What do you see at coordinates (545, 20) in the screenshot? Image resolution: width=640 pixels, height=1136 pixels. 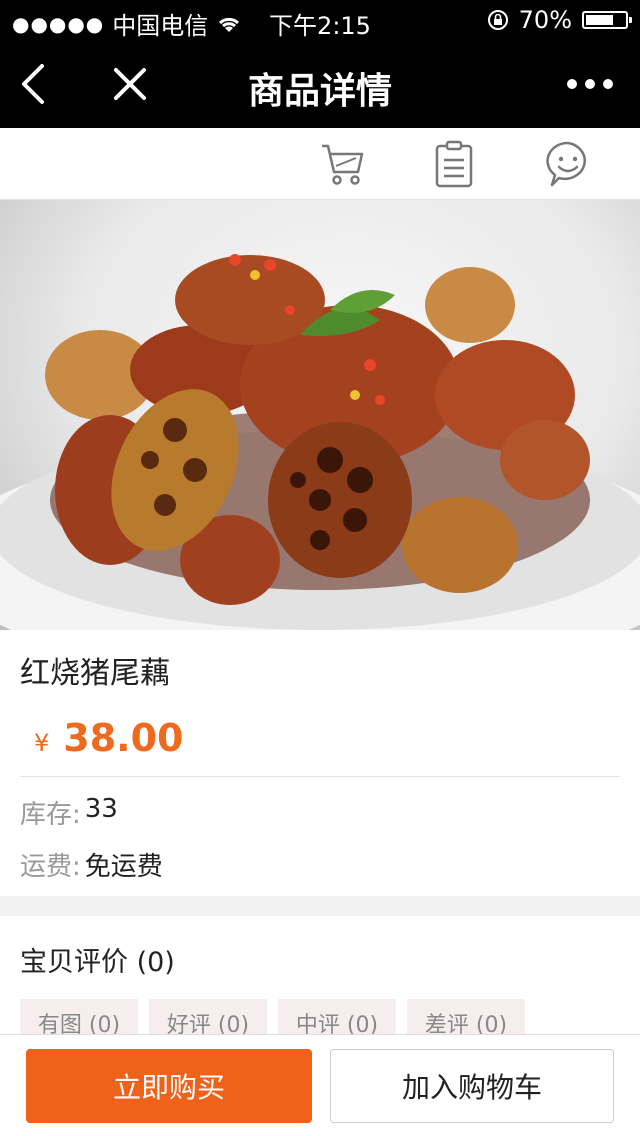 I see `battery-percent: 70%` at bounding box center [545, 20].